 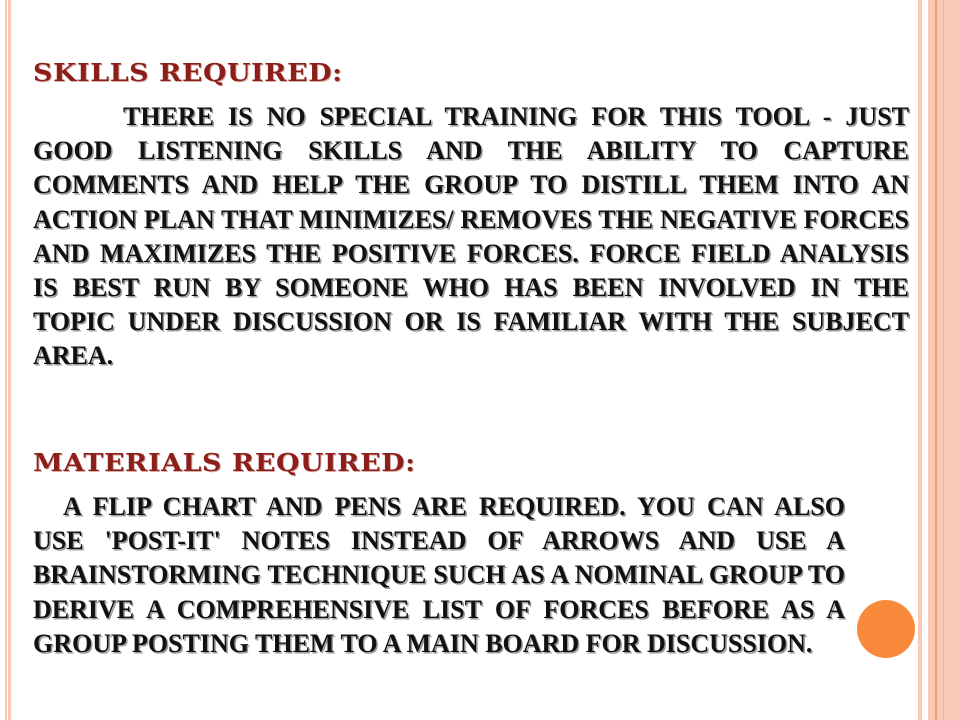 What do you see at coordinates (925, 360) in the screenshot?
I see `right-border-gap` at bounding box center [925, 360].